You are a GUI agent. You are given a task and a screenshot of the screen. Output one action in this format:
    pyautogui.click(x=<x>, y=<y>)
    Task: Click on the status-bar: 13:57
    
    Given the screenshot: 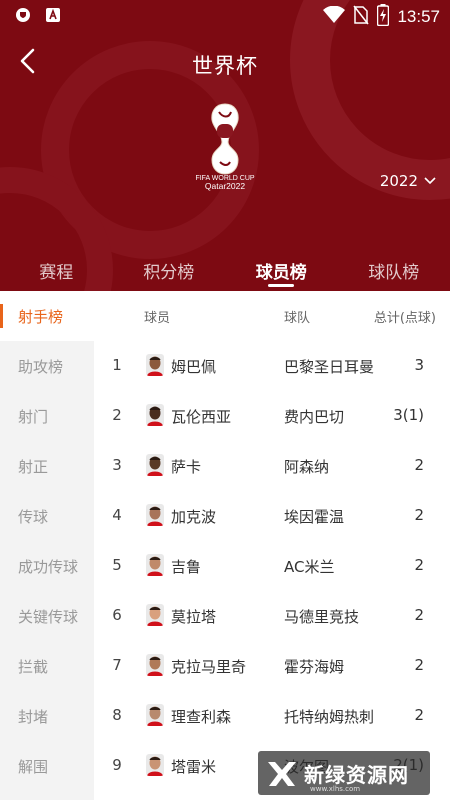 What is the action you would take?
    pyautogui.click(x=225, y=16)
    